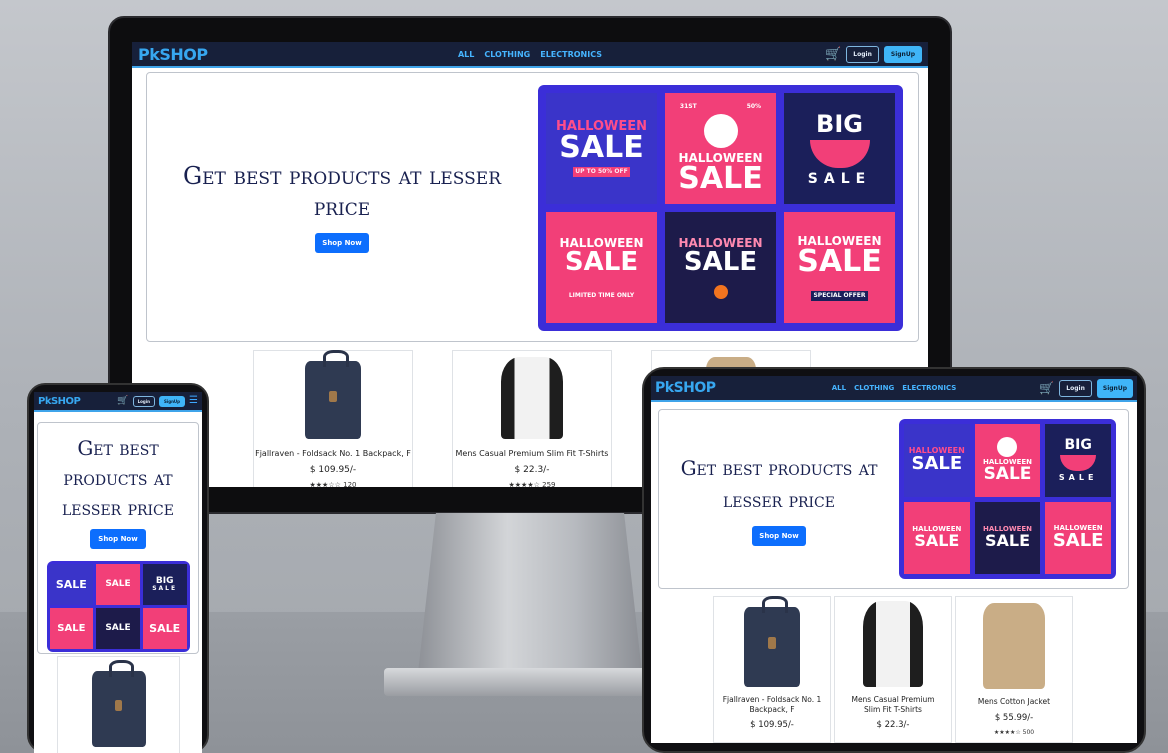 The height and width of the screenshot is (753, 1168). I want to click on halloween-sale-banner: SALE SALE BIG SALE SALE SALE SALE, so click(118, 606).